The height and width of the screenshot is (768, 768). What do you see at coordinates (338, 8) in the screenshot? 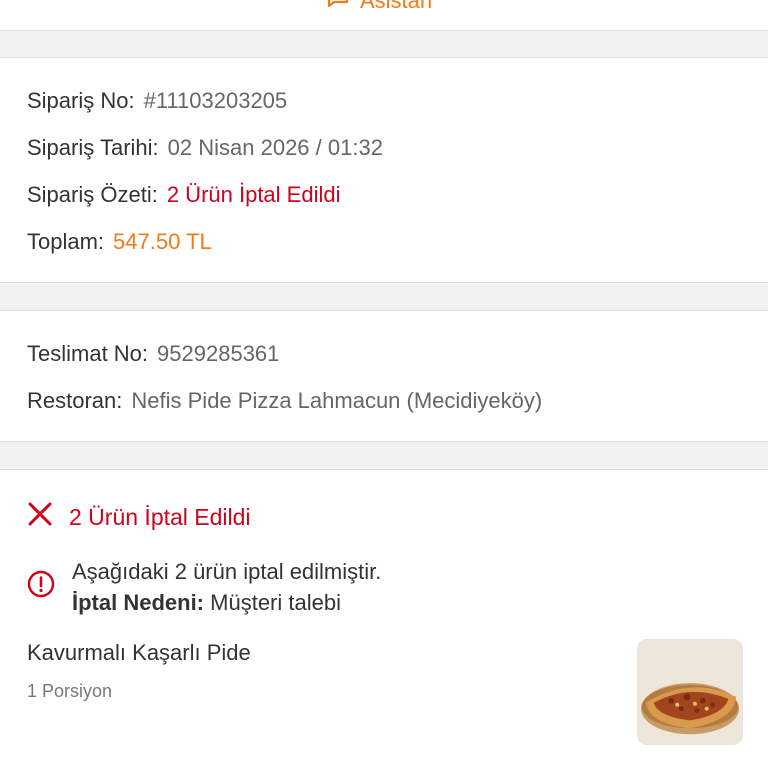
I see `chat-bubble-icon` at bounding box center [338, 8].